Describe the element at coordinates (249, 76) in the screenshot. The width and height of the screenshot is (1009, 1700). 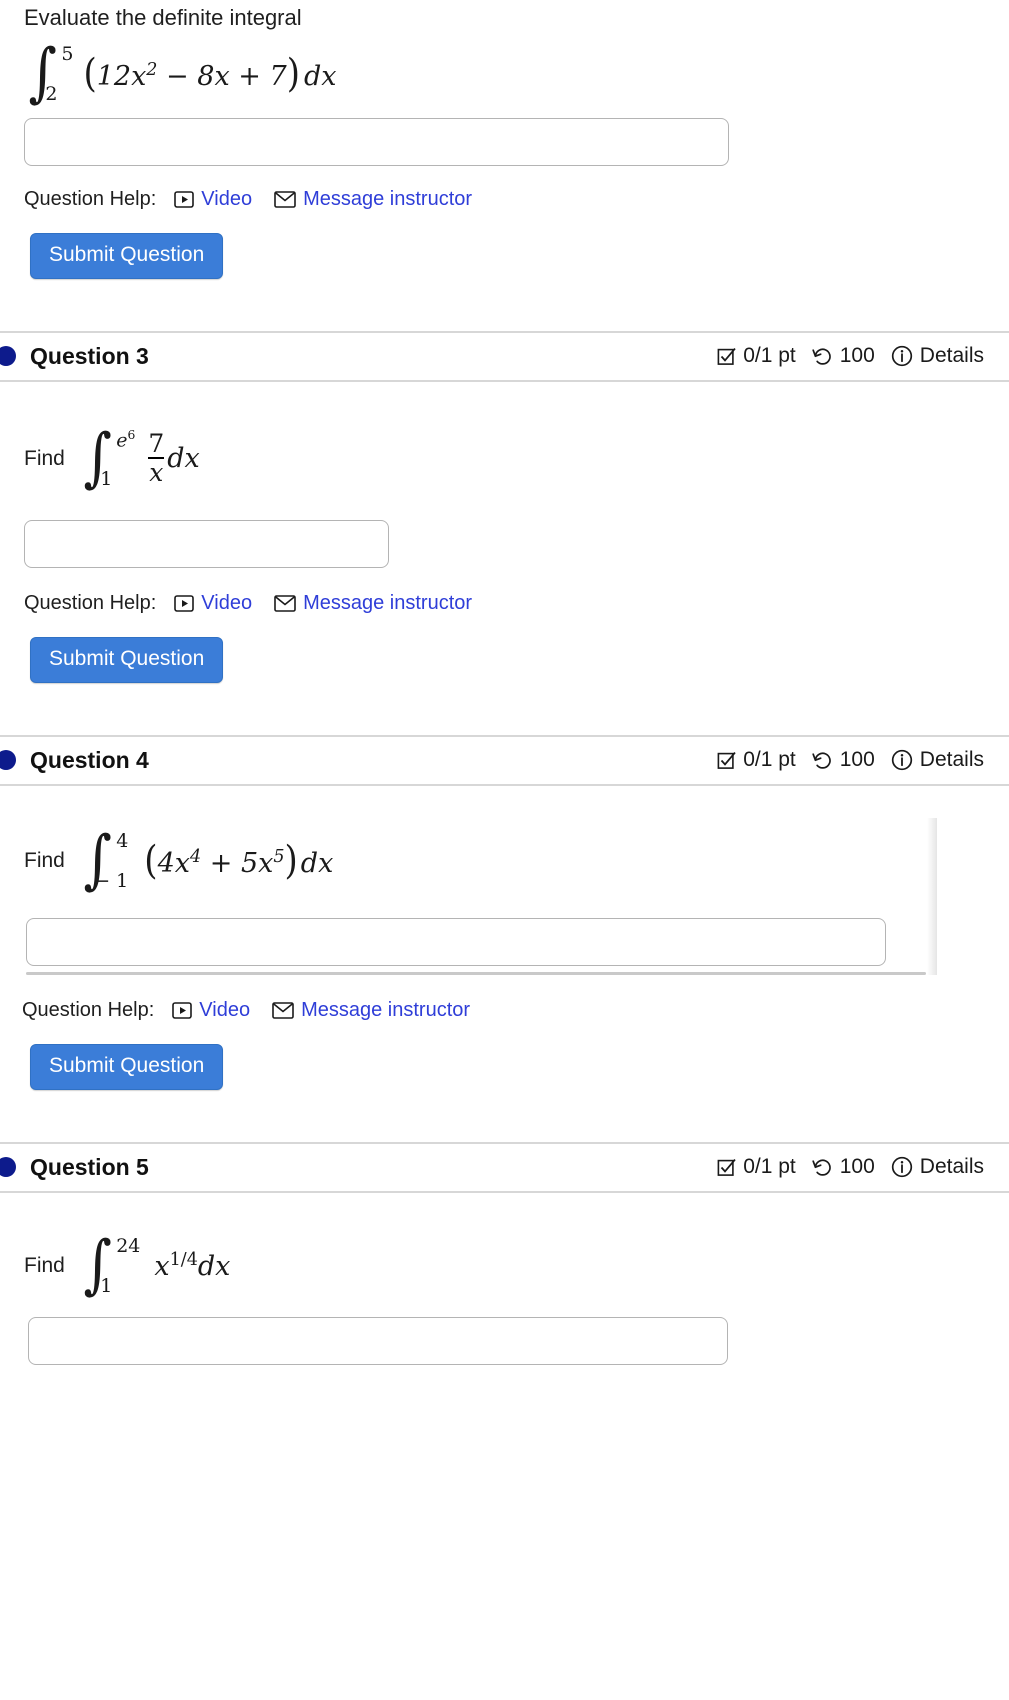
I see `operator-2: +` at that location.